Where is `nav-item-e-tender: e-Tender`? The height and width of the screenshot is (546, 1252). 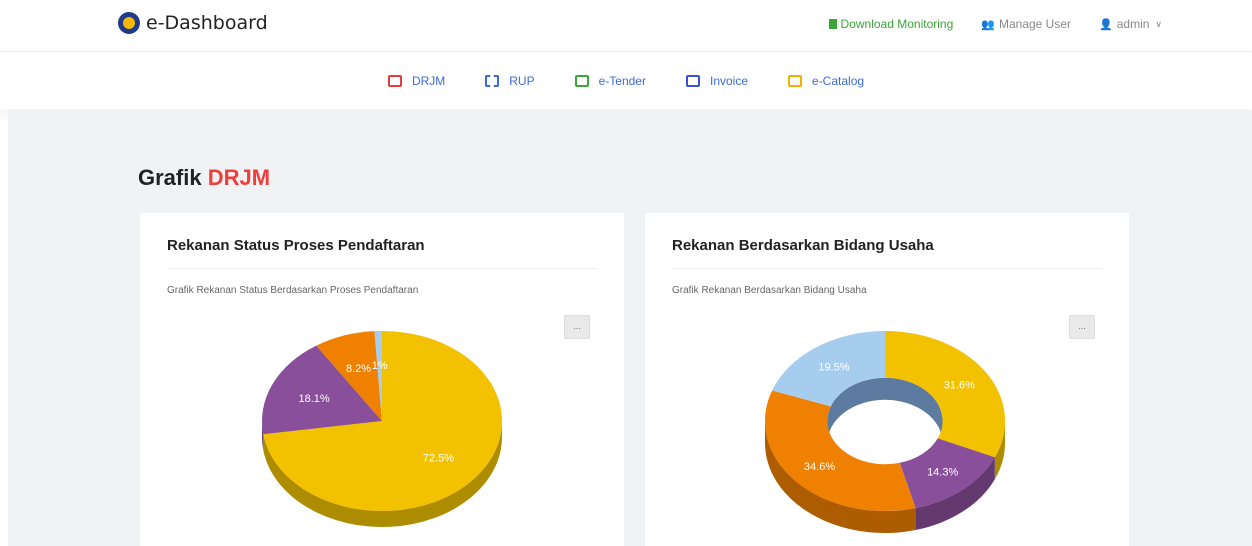 nav-item-e-tender: e-Tender is located at coordinates (610, 81).